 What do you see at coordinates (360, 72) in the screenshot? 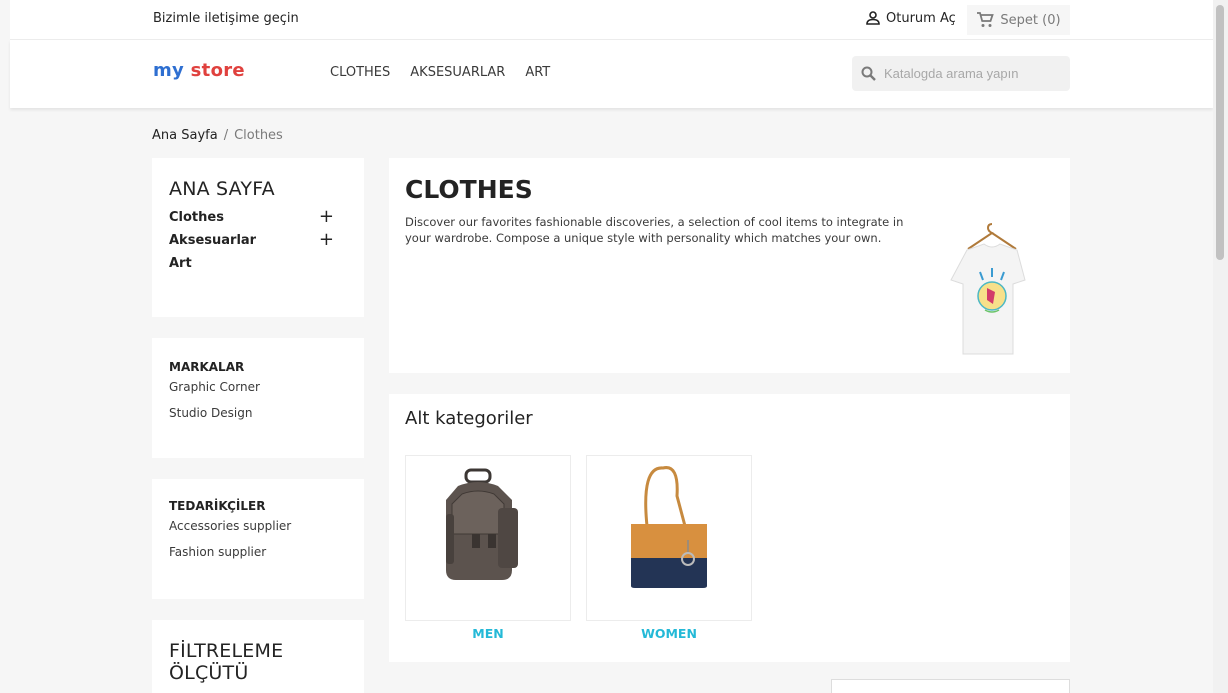
I see `nav-clothes: CLOTHES` at bounding box center [360, 72].